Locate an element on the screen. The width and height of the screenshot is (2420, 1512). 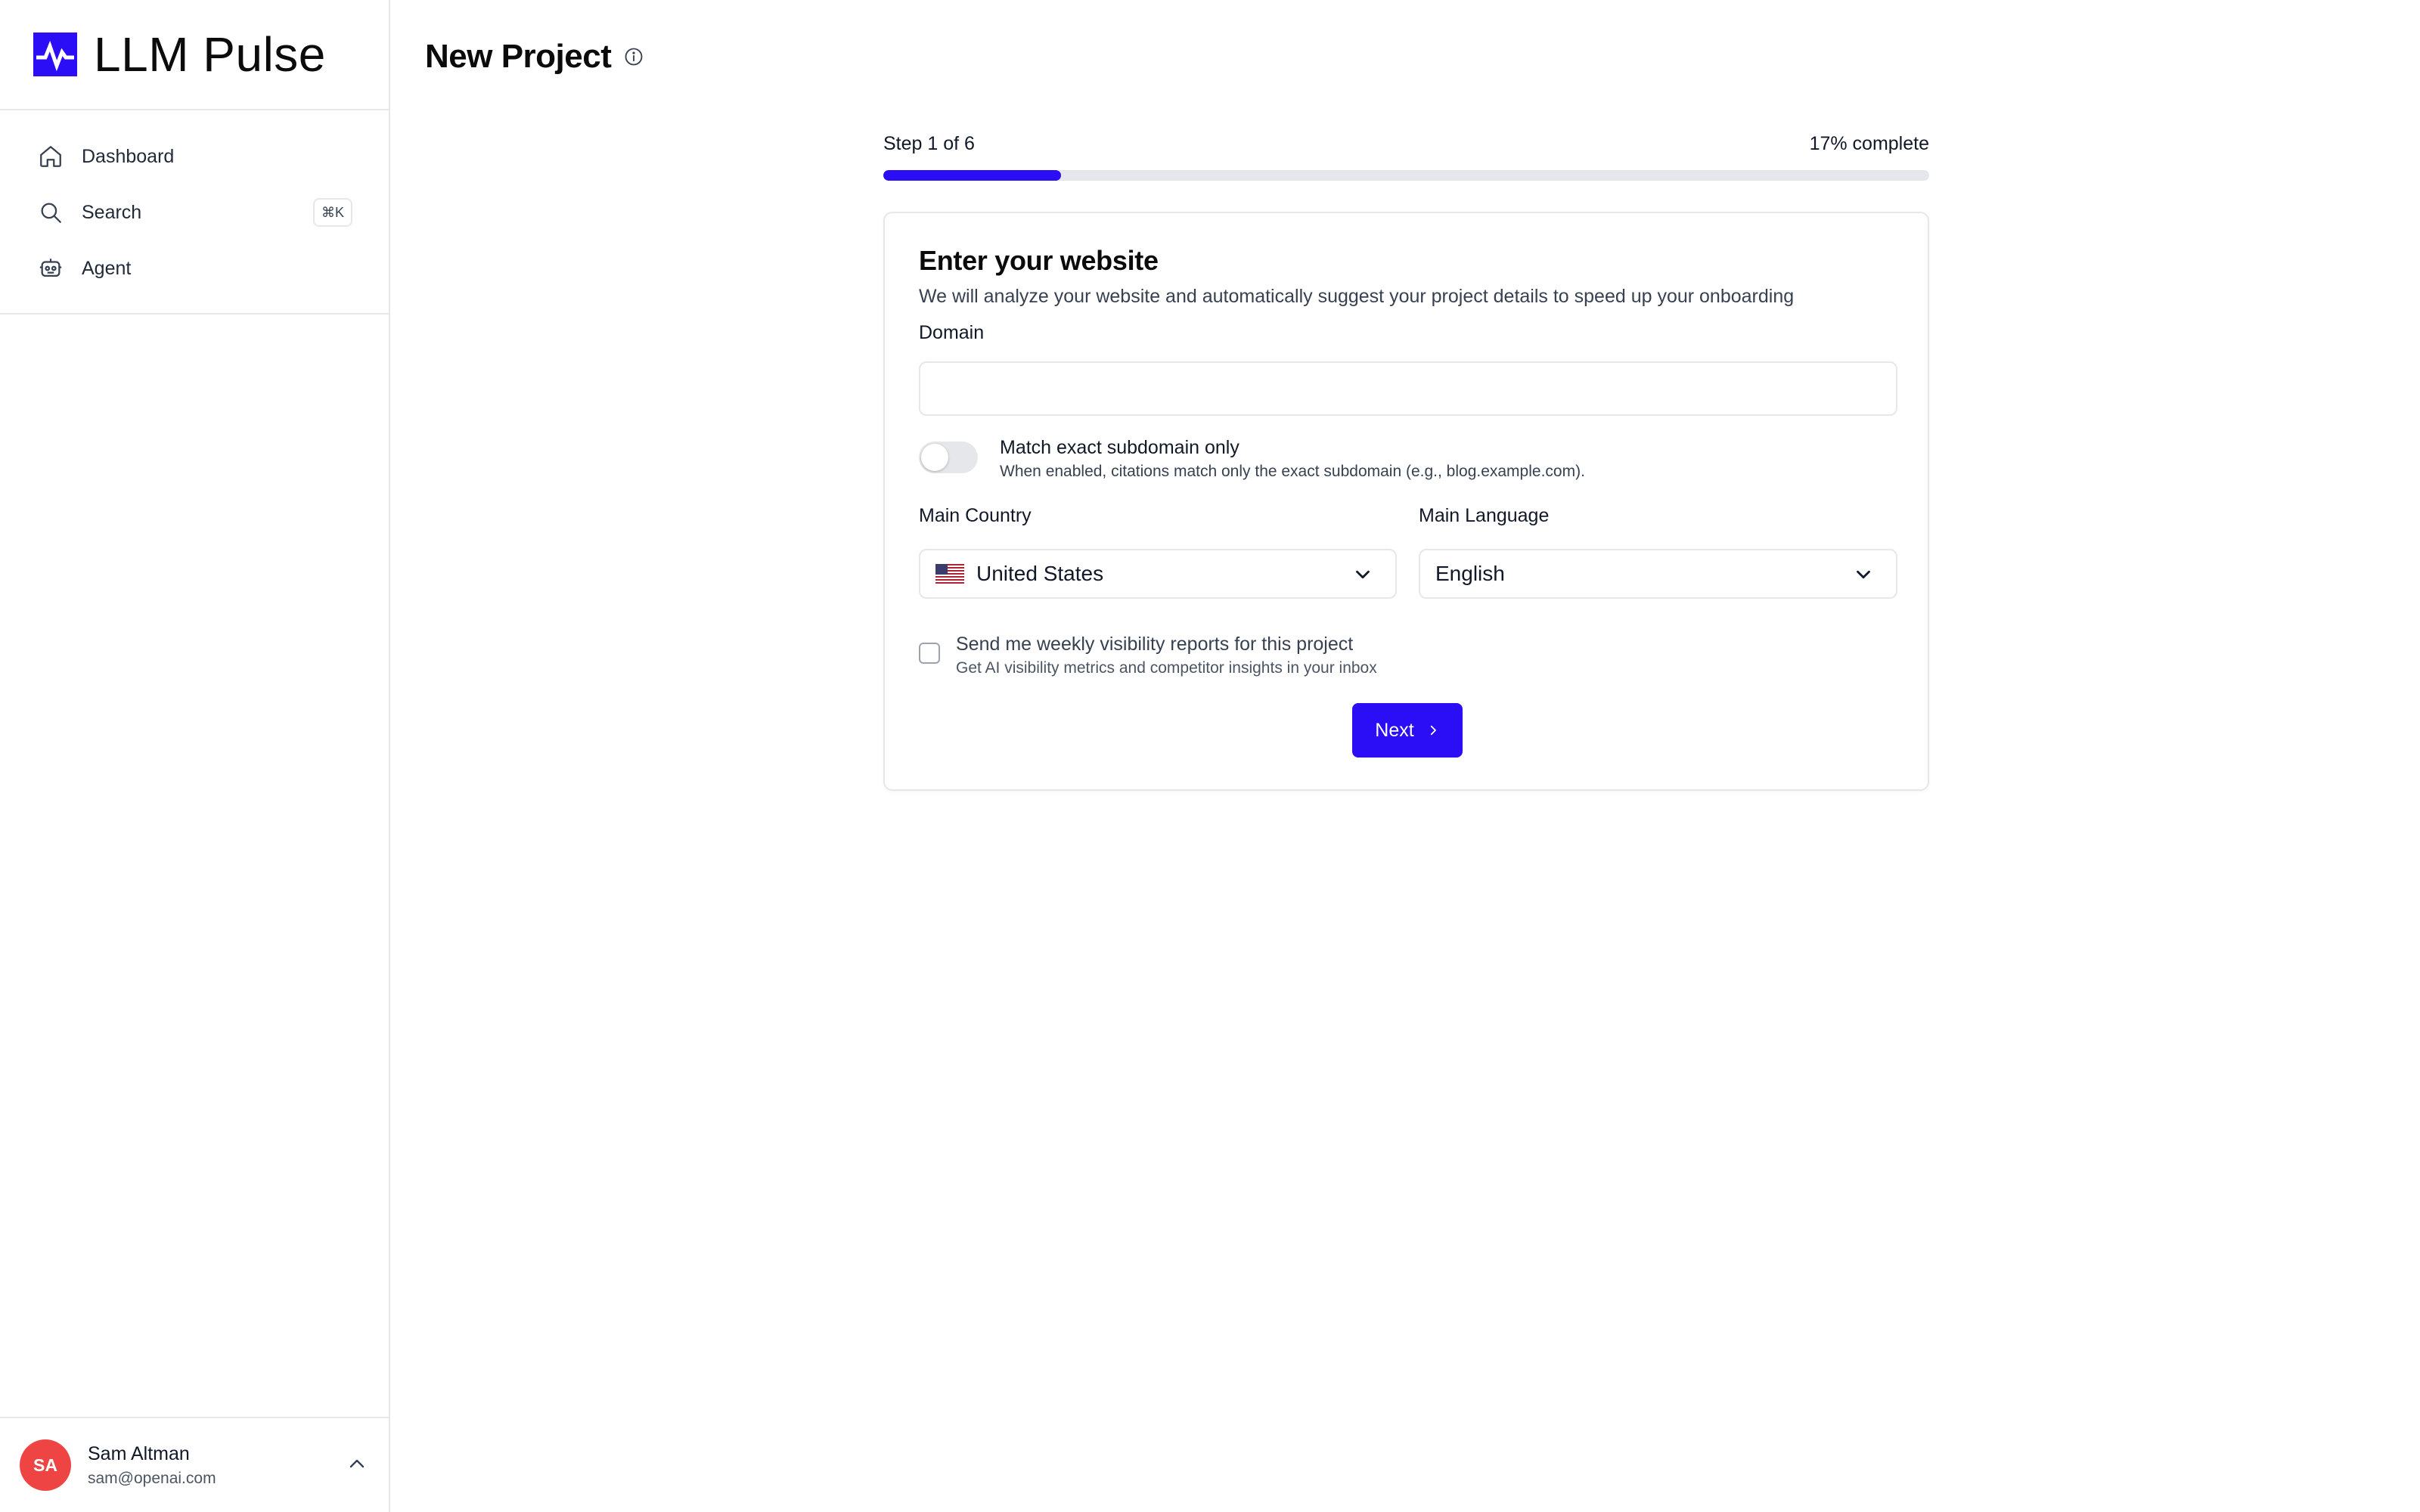
brand-name: LLM Pulse is located at coordinates (210, 54).